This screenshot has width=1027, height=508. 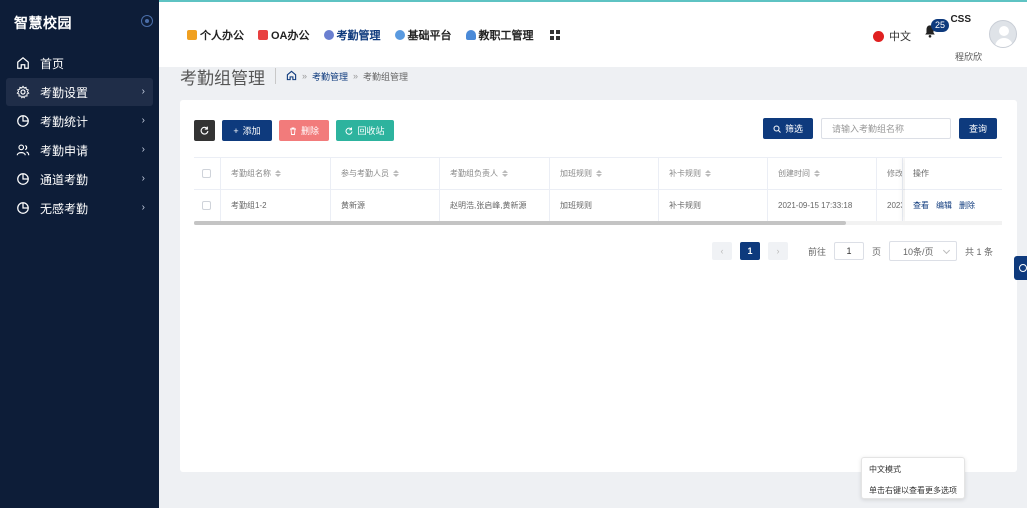 I want to click on sidebar-item-label: 考勤申请, so click(x=64, y=150).